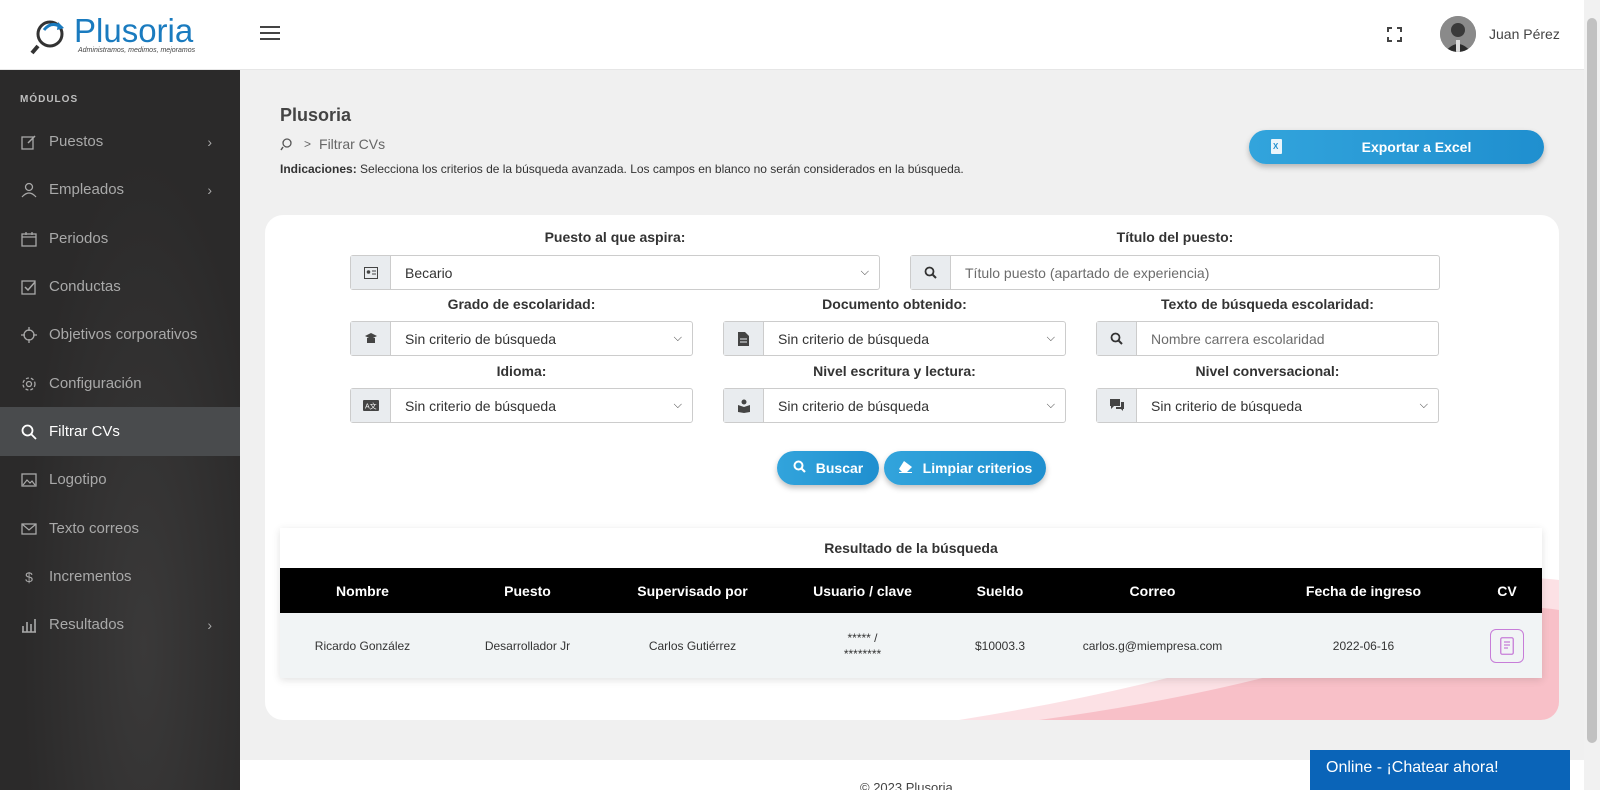 The height and width of the screenshot is (790, 1600). What do you see at coordinates (78, 479) in the screenshot?
I see `sidebar-item-label: Logotipo` at bounding box center [78, 479].